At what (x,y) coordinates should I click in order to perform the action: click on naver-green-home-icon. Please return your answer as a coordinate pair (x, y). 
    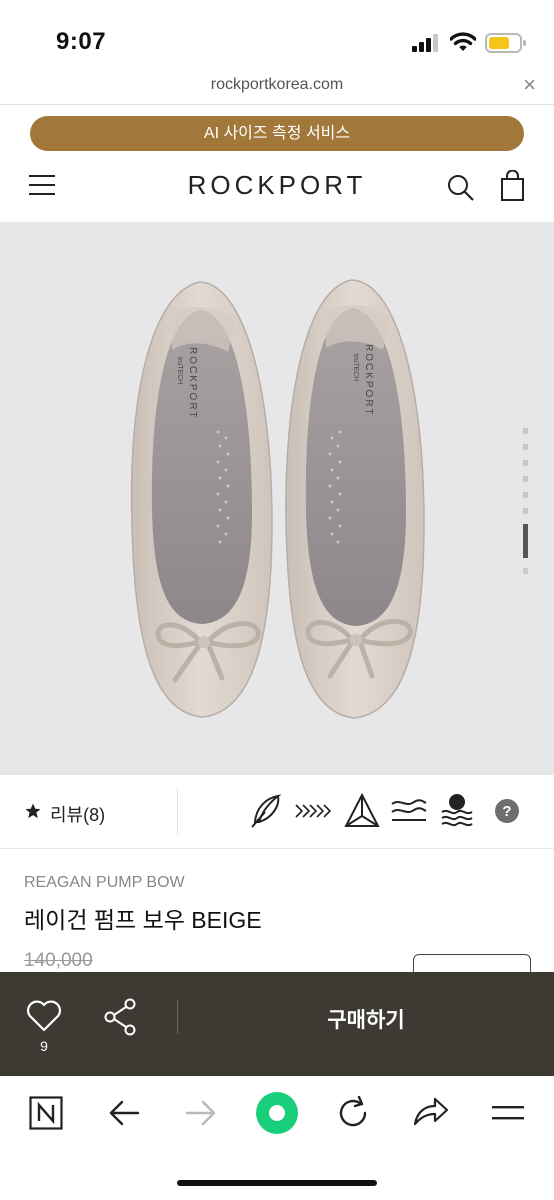
    Looking at the image, I should click on (277, 1113).